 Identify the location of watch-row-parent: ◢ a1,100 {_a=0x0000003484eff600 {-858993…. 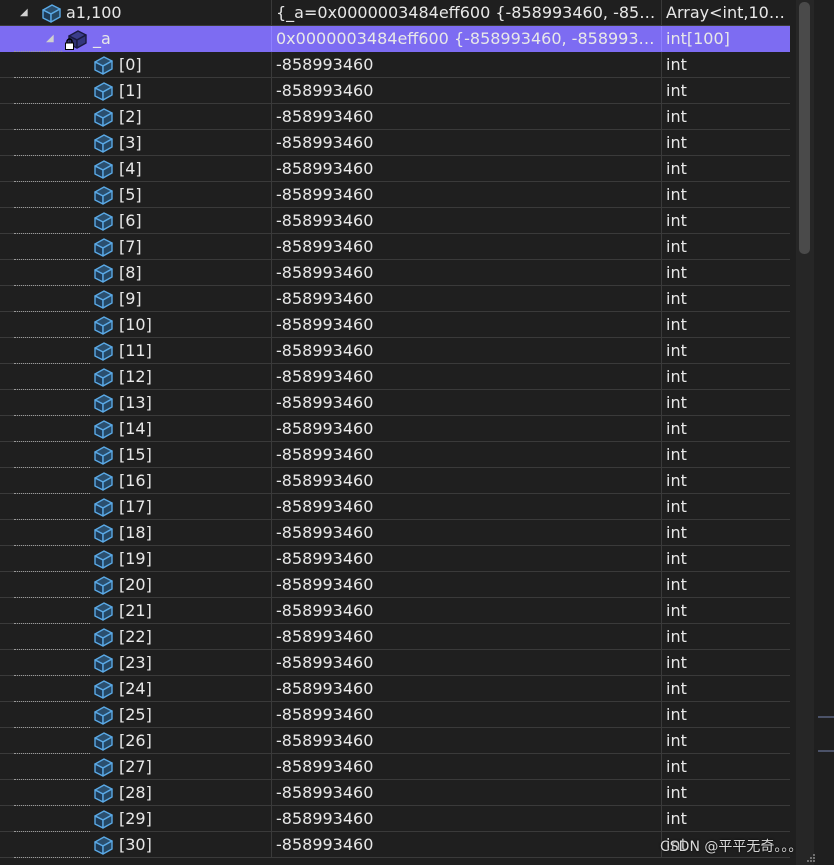
(395, 13).